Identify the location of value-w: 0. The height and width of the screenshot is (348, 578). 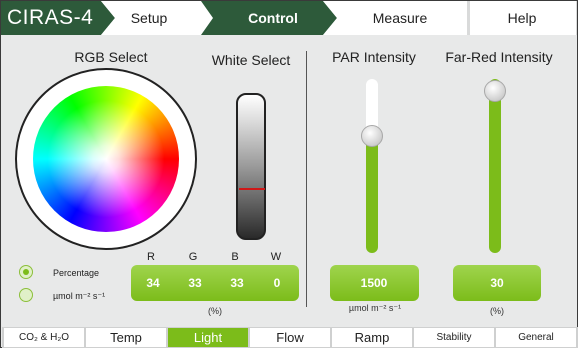
(277, 283).